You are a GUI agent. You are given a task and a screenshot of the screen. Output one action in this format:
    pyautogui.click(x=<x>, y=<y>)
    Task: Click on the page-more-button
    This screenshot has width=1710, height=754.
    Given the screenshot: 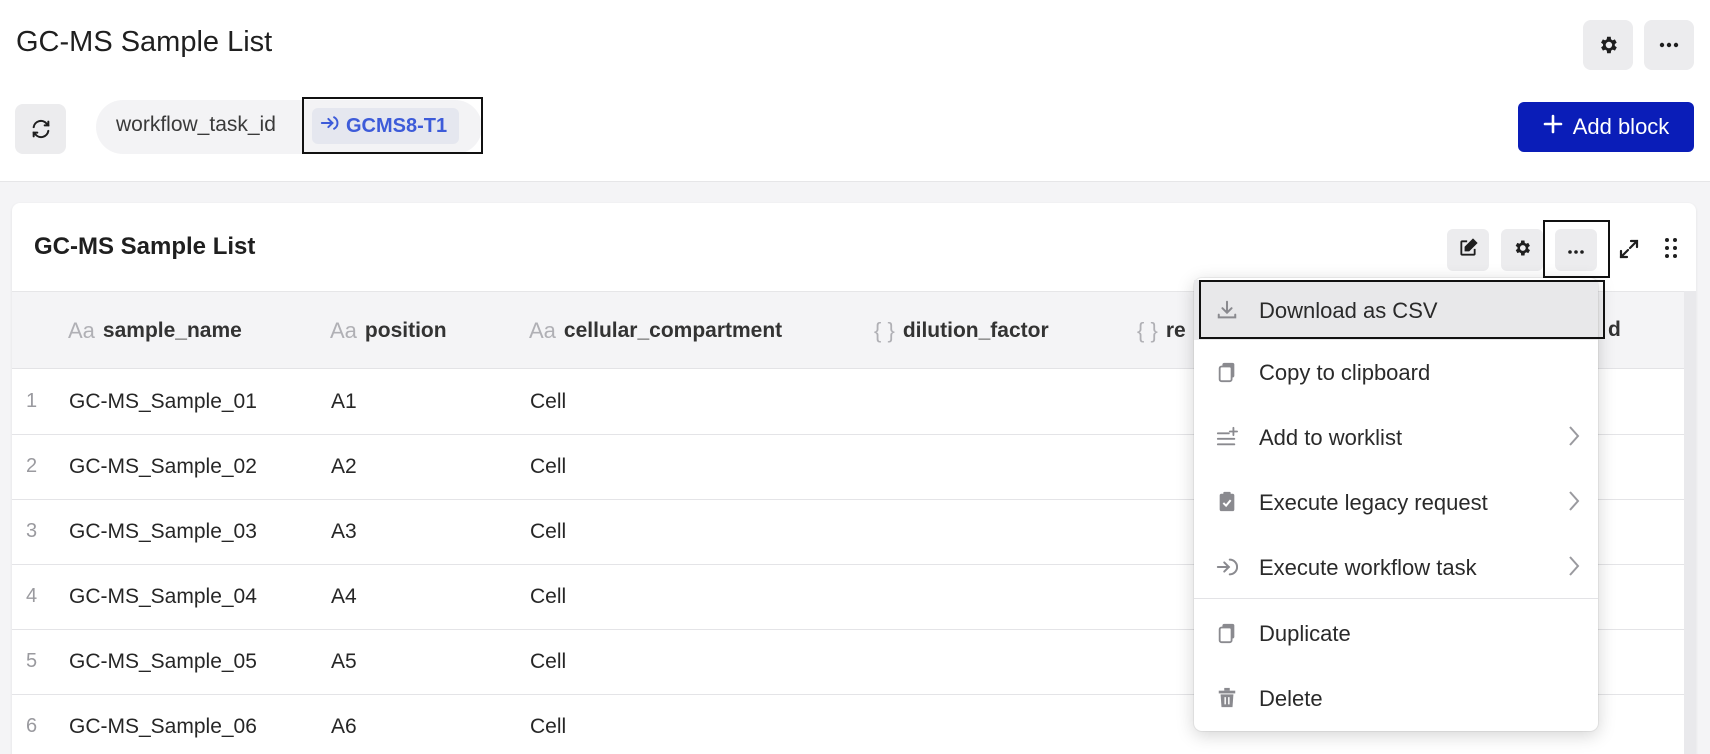 What is the action you would take?
    pyautogui.click(x=1669, y=45)
    